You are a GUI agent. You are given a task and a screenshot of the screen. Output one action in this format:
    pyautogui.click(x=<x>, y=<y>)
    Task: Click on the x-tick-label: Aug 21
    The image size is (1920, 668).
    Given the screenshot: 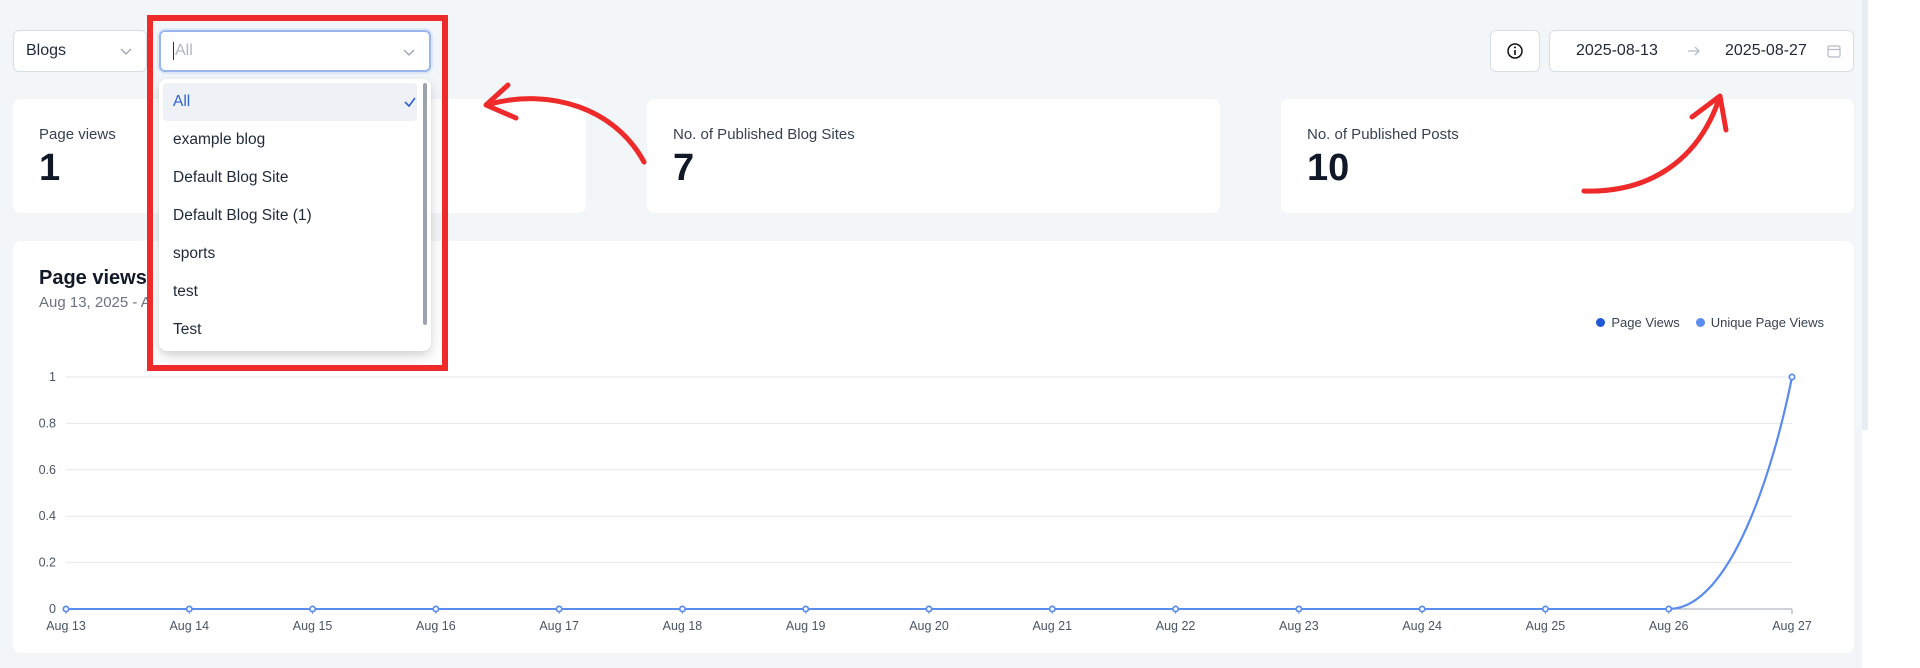 What is the action you would take?
    pyautogui.click(x=1052, y=626)
    